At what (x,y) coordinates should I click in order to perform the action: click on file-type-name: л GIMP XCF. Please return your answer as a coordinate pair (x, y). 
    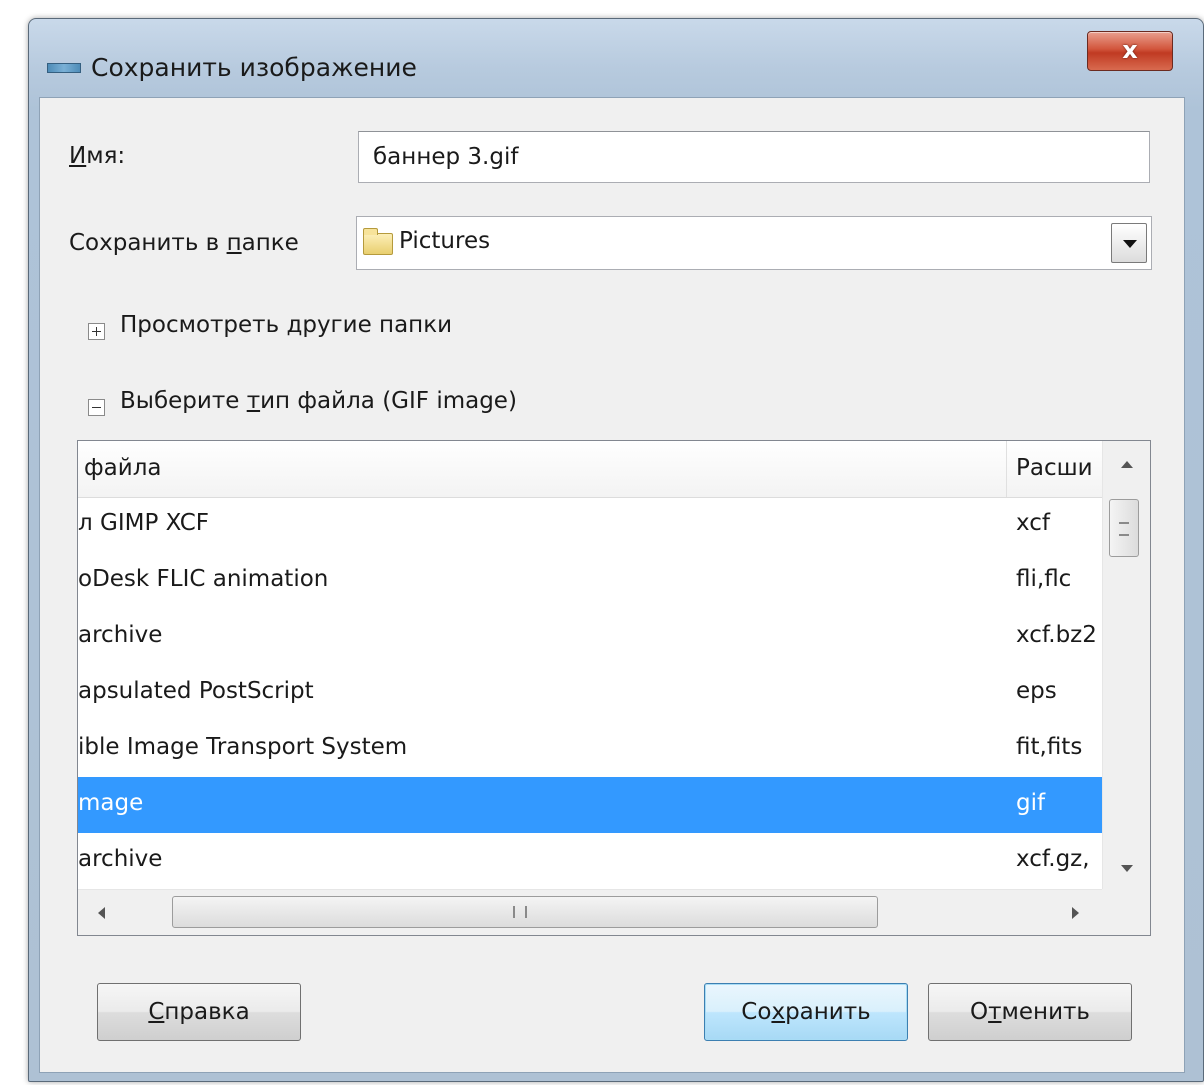
    Looking at the image, I should click on (144, 523).